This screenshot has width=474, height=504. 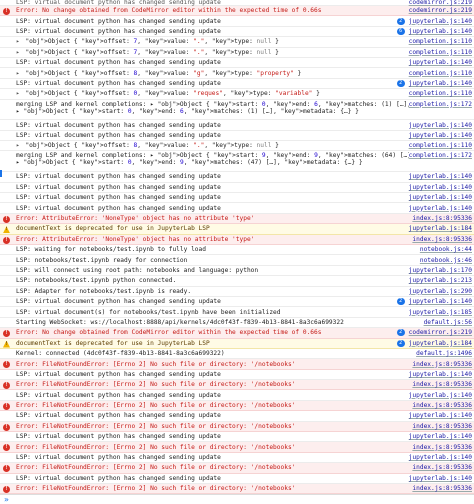 What do you see at coordinates (444, 353) in the screenshot?
I see `source-link: default.js:1496` at bounding box center [444, 353].